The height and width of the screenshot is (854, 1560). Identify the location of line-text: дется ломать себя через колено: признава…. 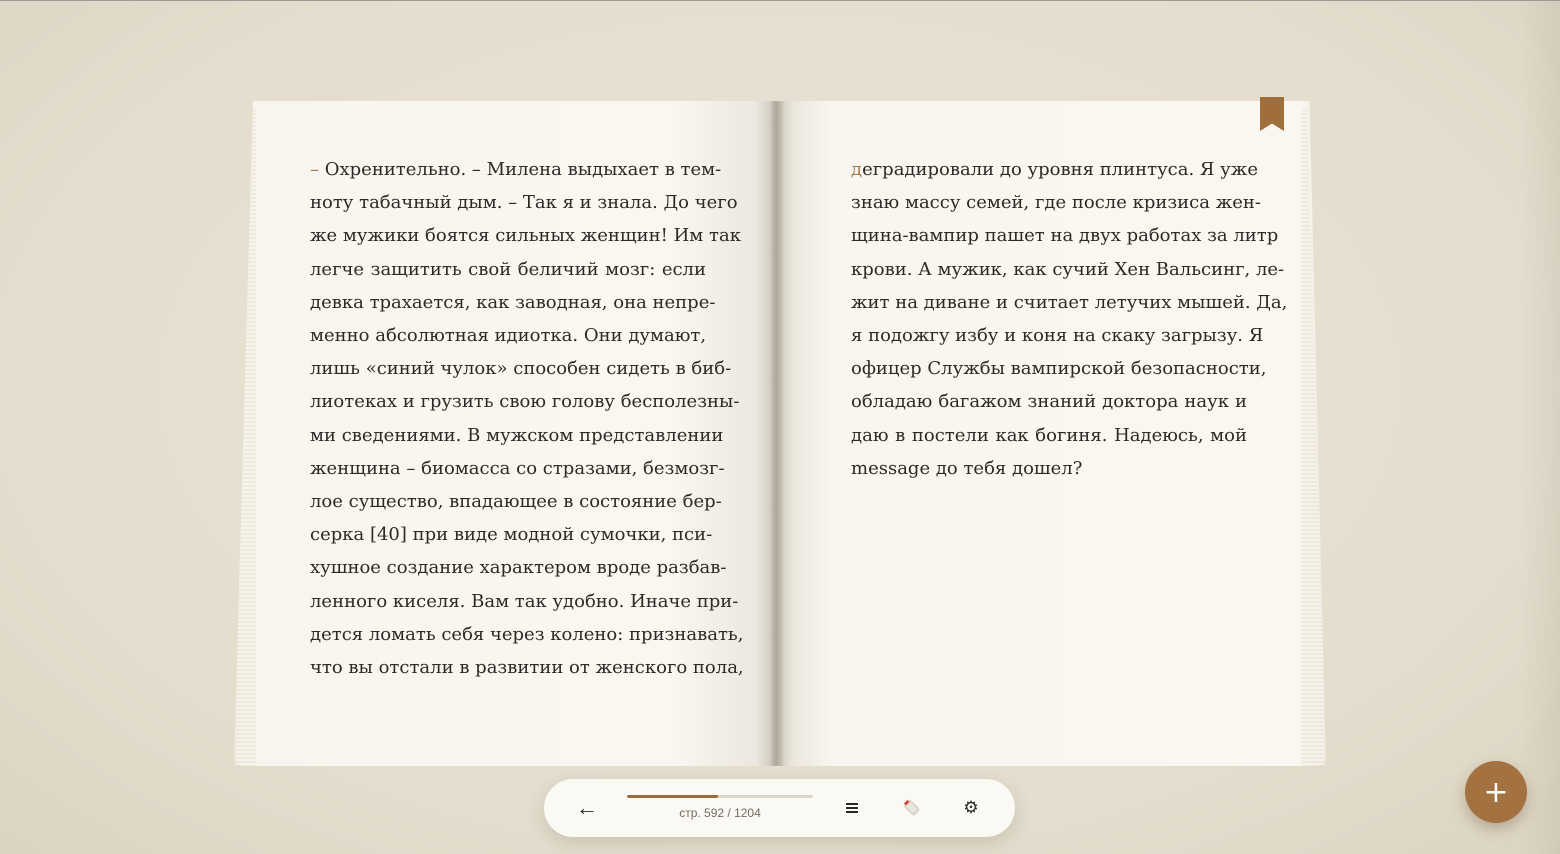
(527, 634).